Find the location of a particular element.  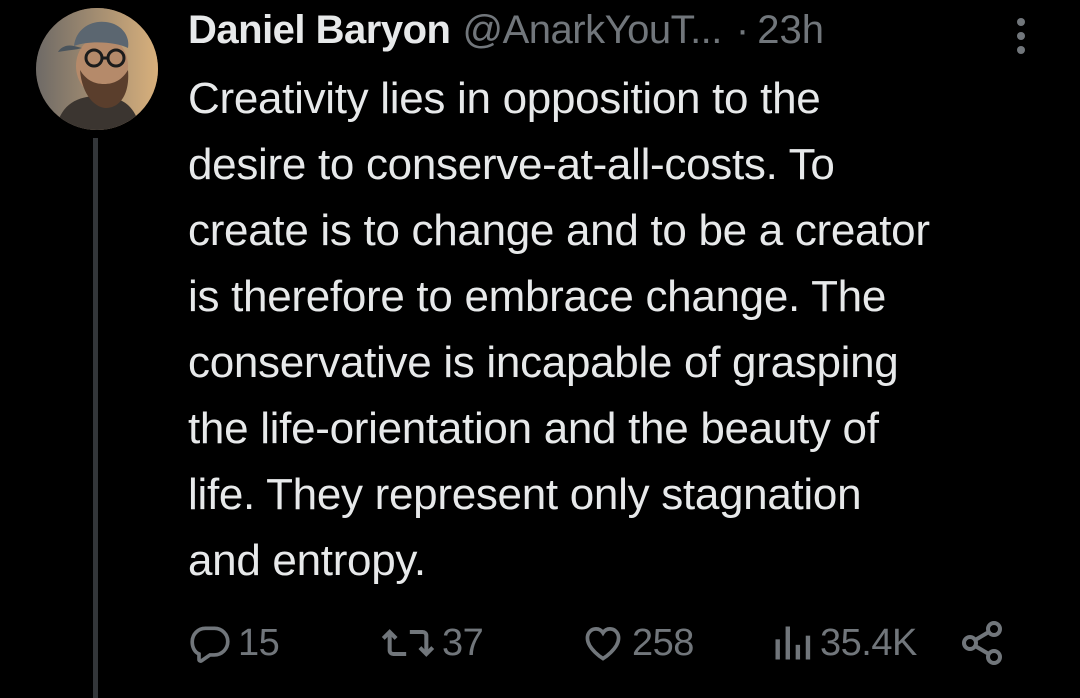

avatar is located at coordinates (97, 69).